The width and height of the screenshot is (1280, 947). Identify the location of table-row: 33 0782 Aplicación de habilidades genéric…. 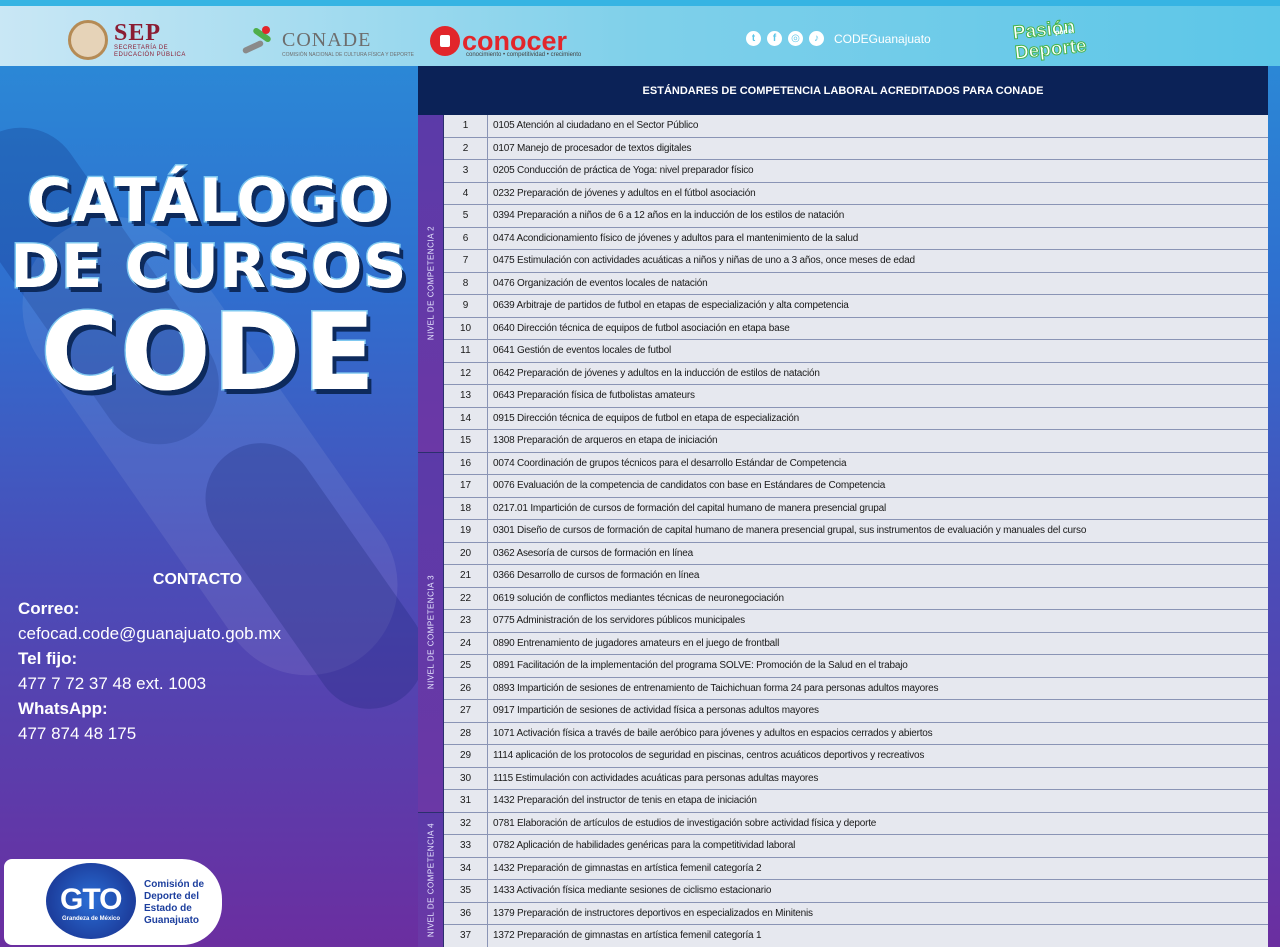
(856, 846).